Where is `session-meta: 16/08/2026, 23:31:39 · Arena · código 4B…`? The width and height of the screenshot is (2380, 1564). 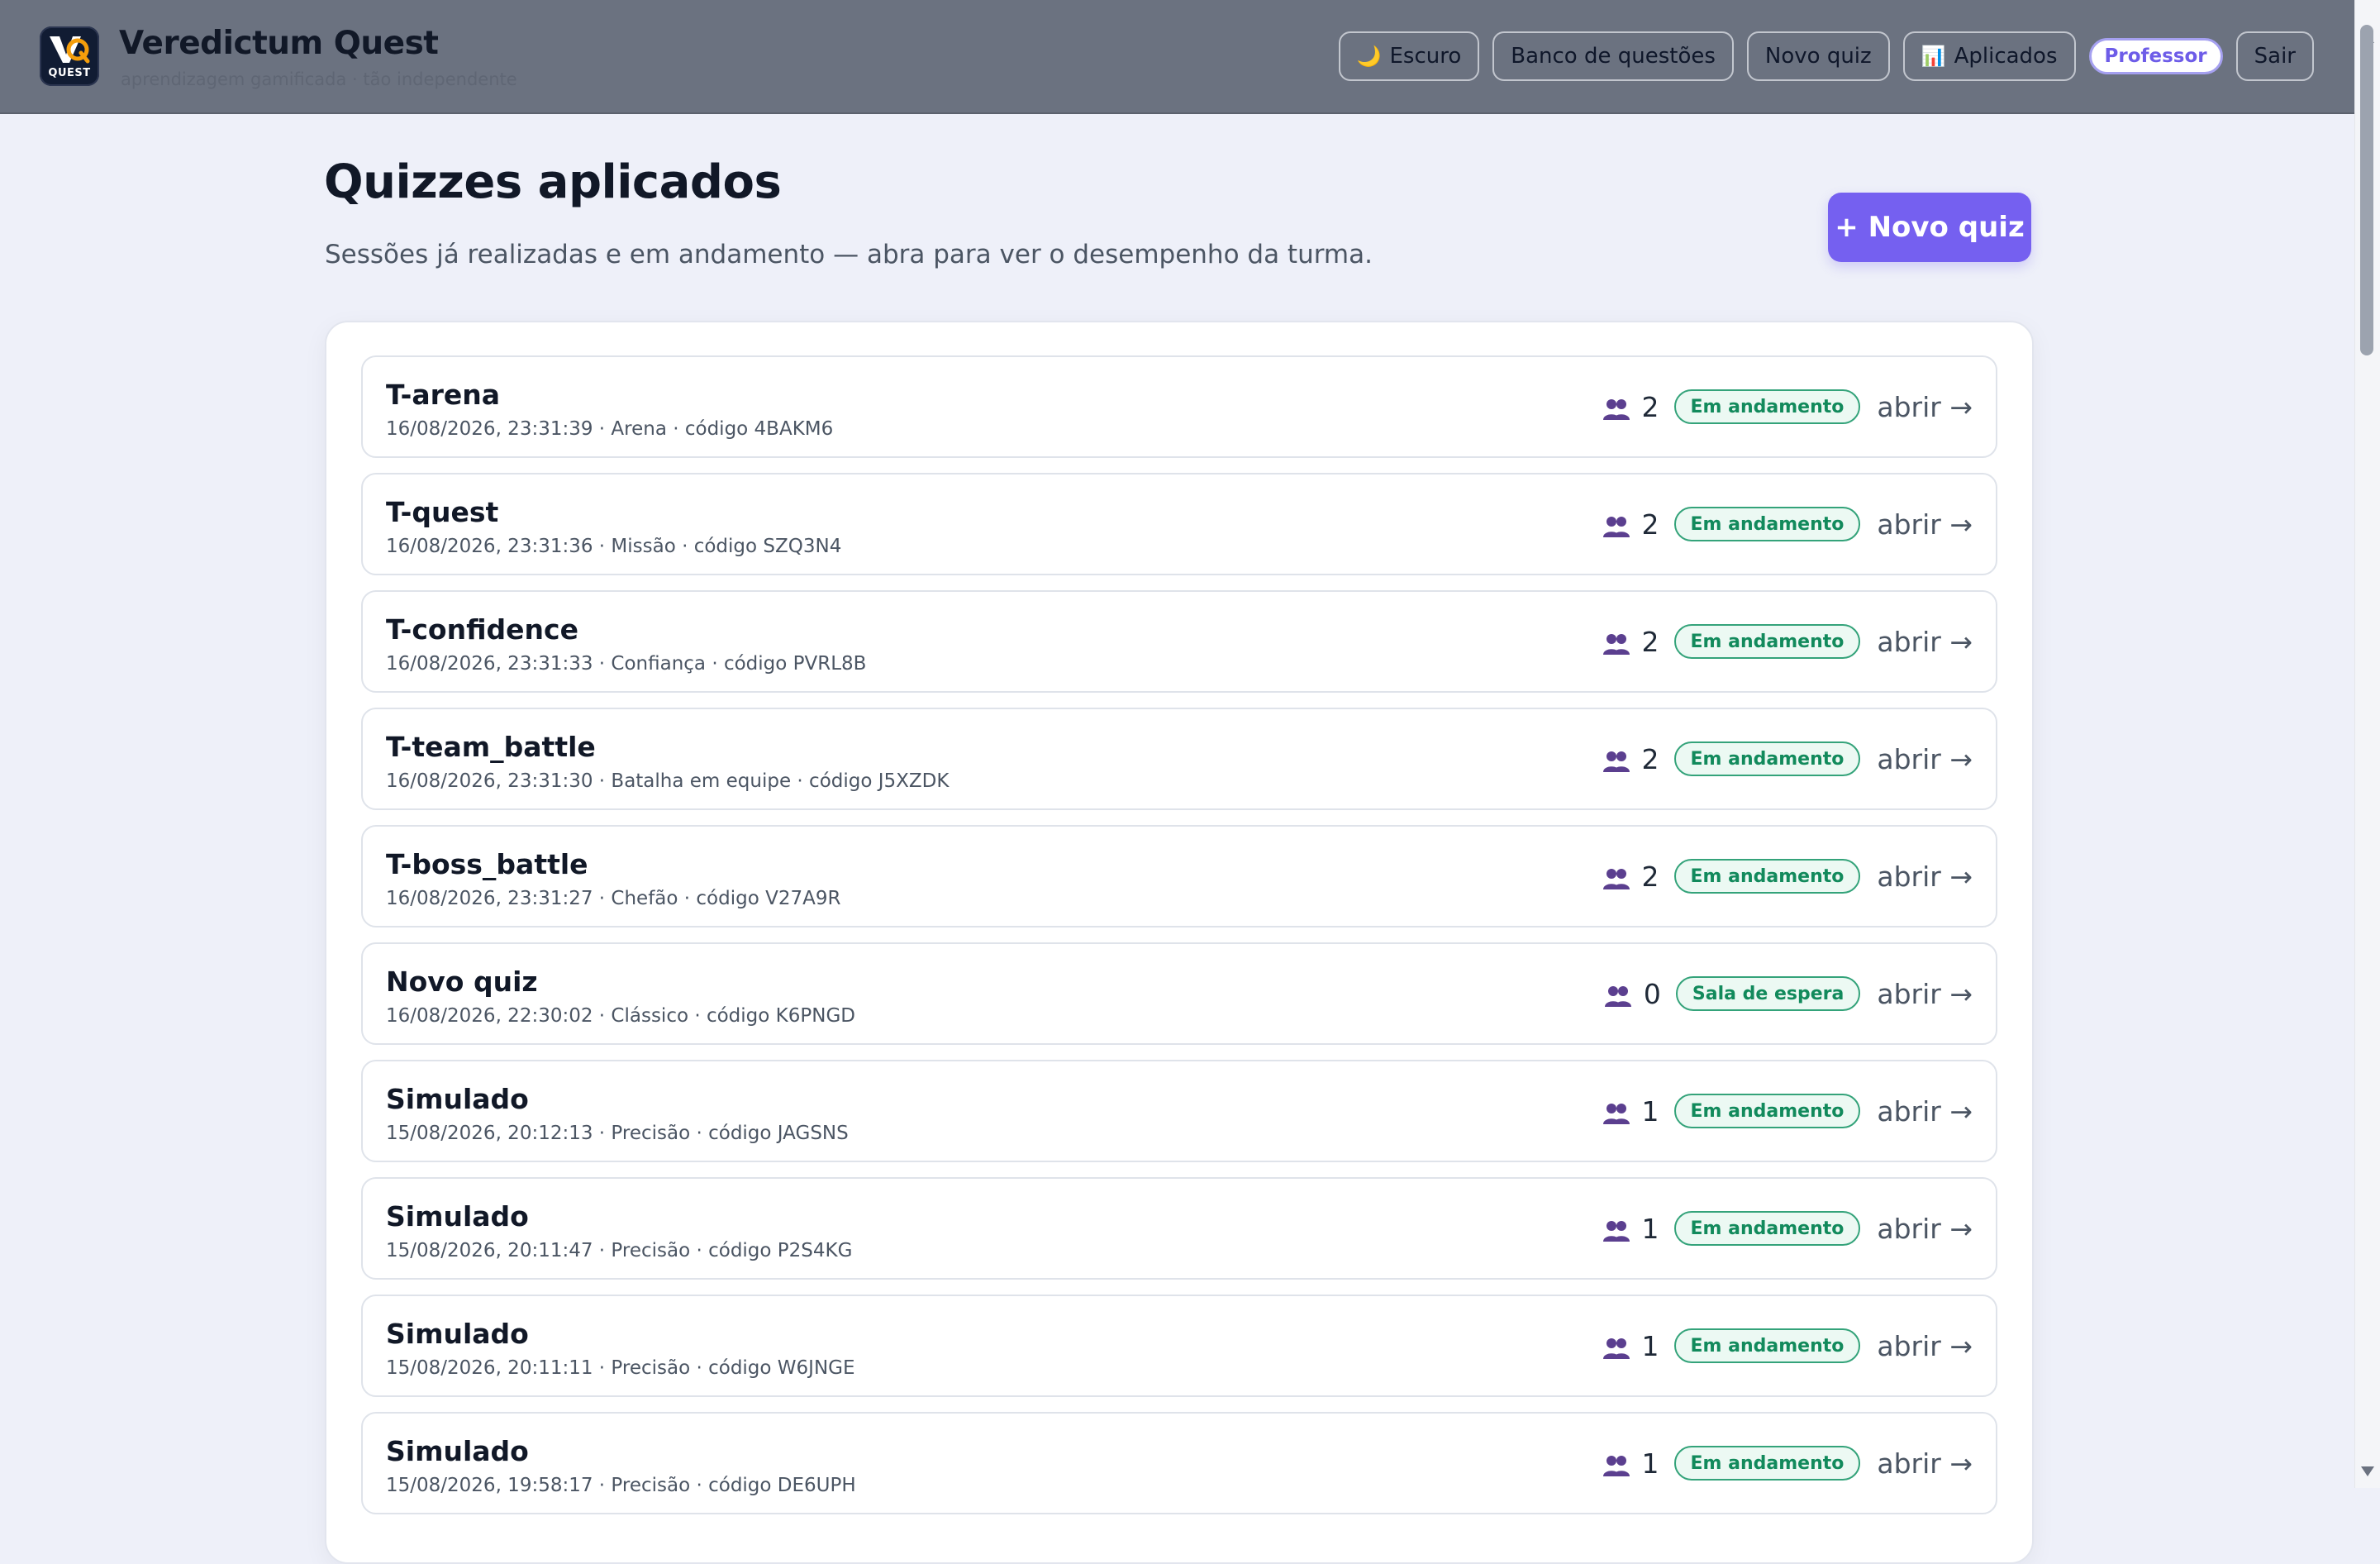
session-meta: 16/08/2026, 23:31:39 · Arena · código 4B… is located at coordinates (610, 429).